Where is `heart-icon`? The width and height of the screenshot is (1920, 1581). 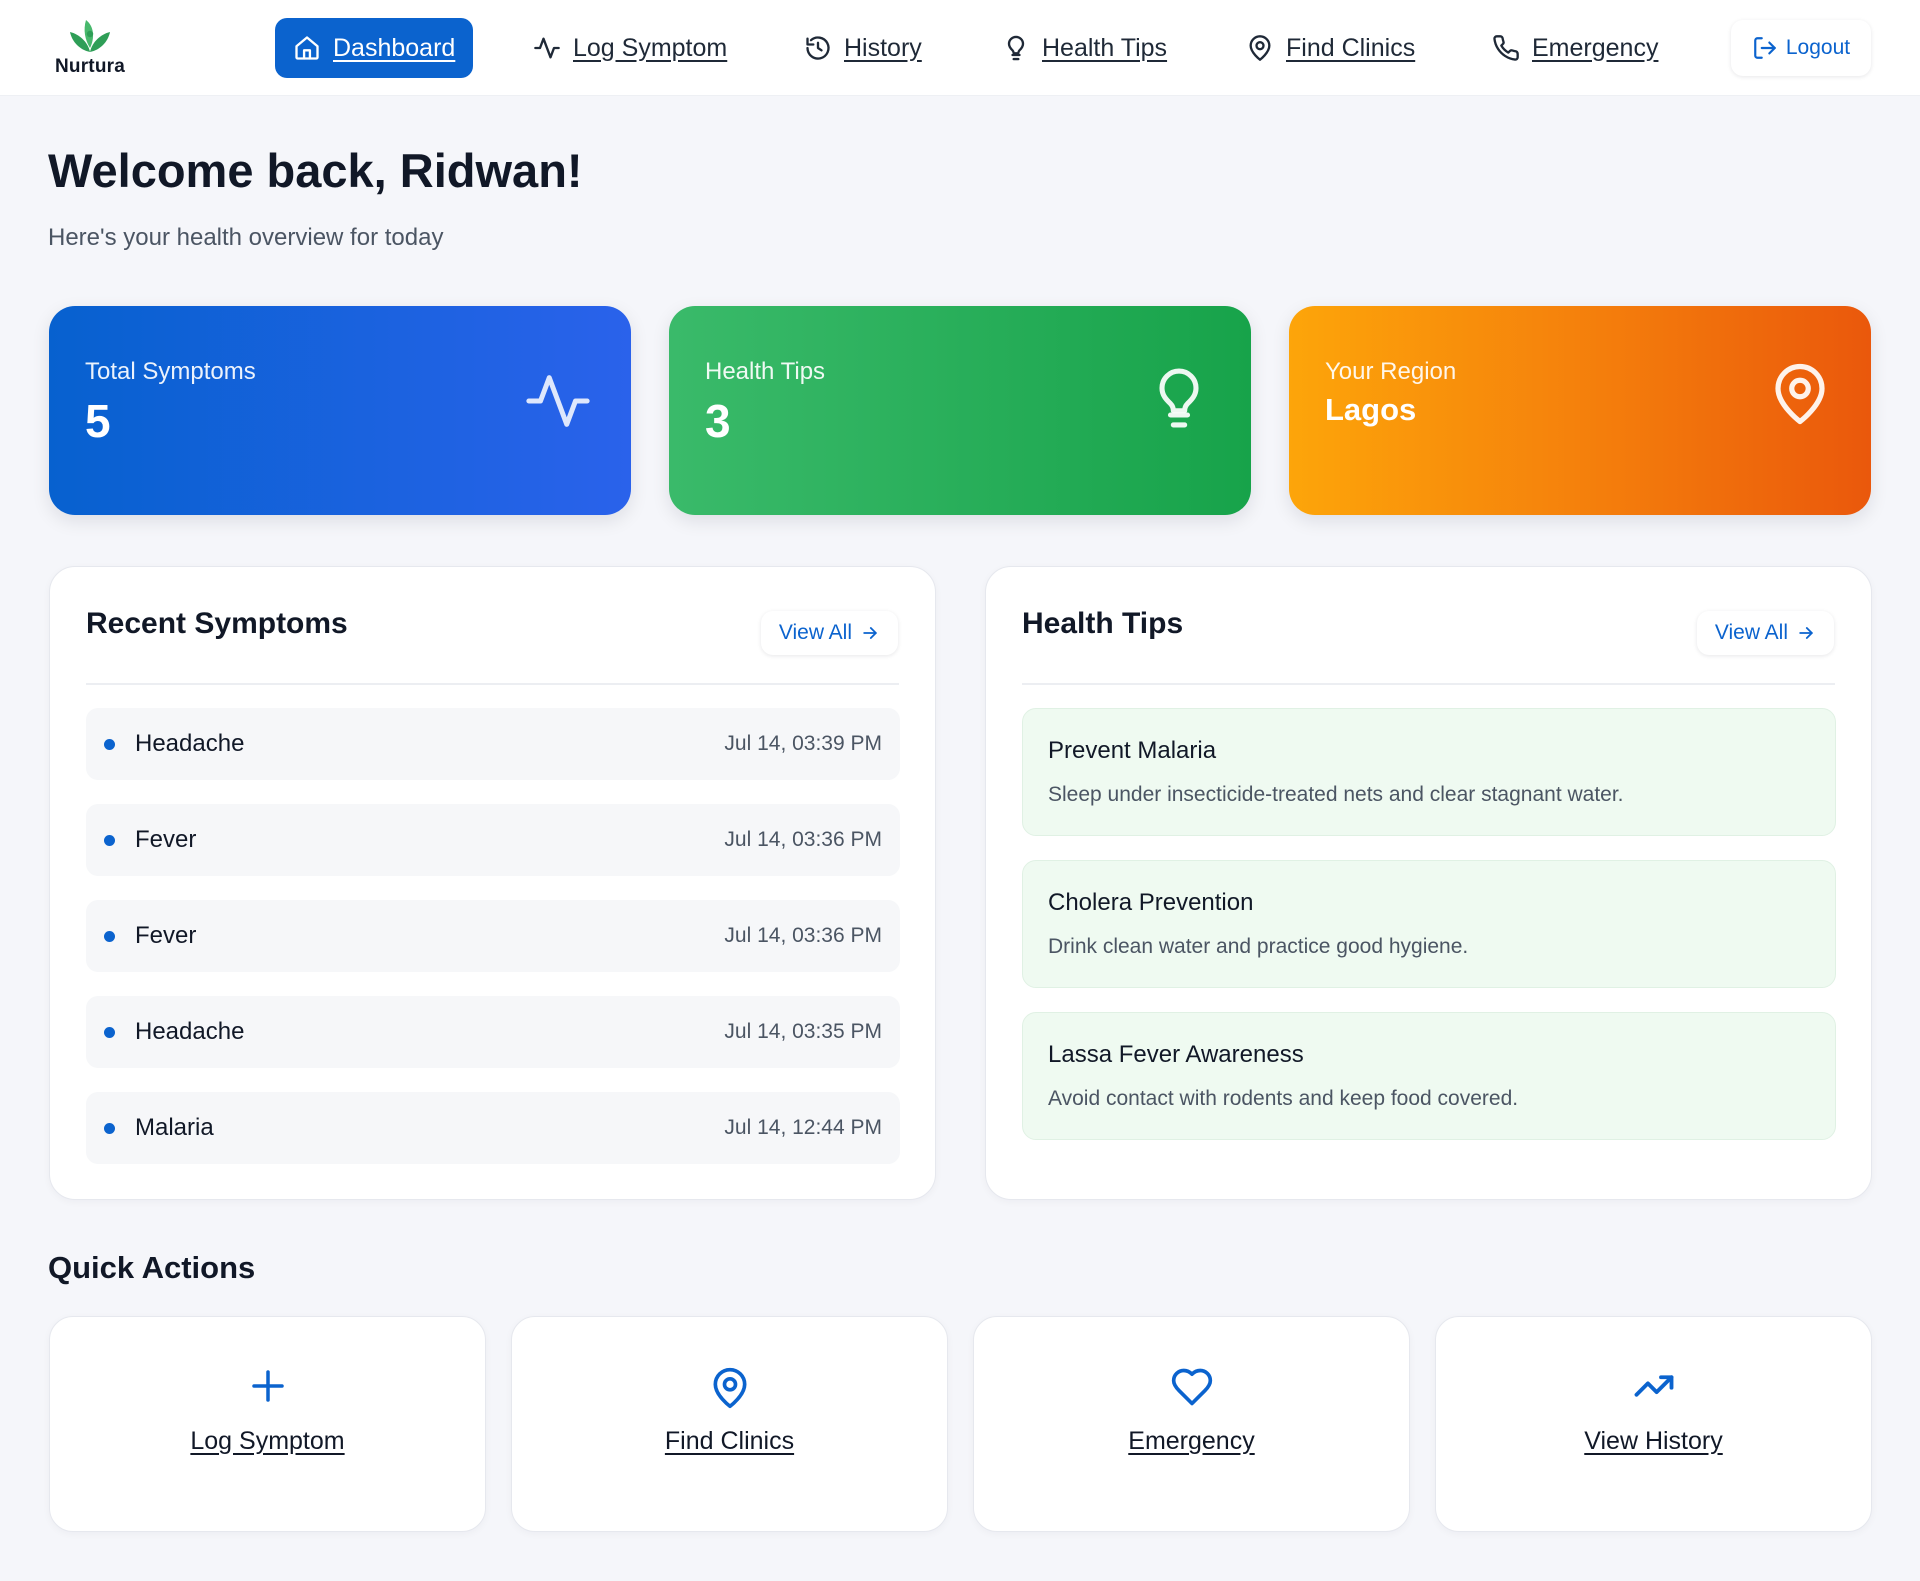 heart-icon is located at coordinates (1191, 1387).